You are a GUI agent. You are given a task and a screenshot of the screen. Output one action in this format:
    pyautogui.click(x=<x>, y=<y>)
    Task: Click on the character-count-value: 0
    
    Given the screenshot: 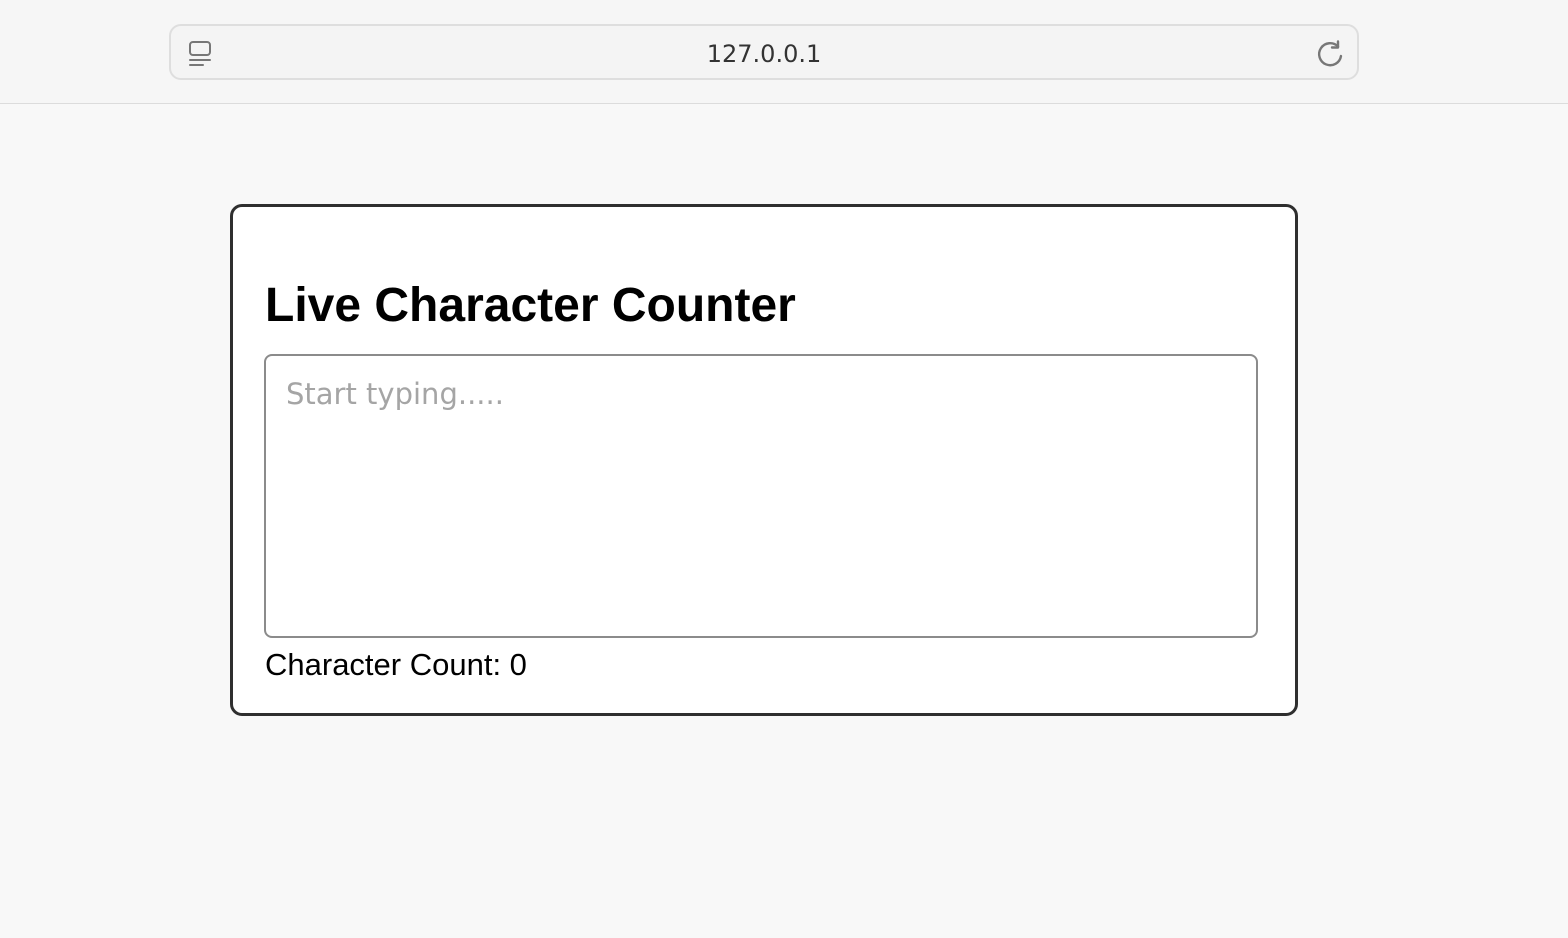 What is the action you would take?
    pyautogui.click(x=518, y=664)
    